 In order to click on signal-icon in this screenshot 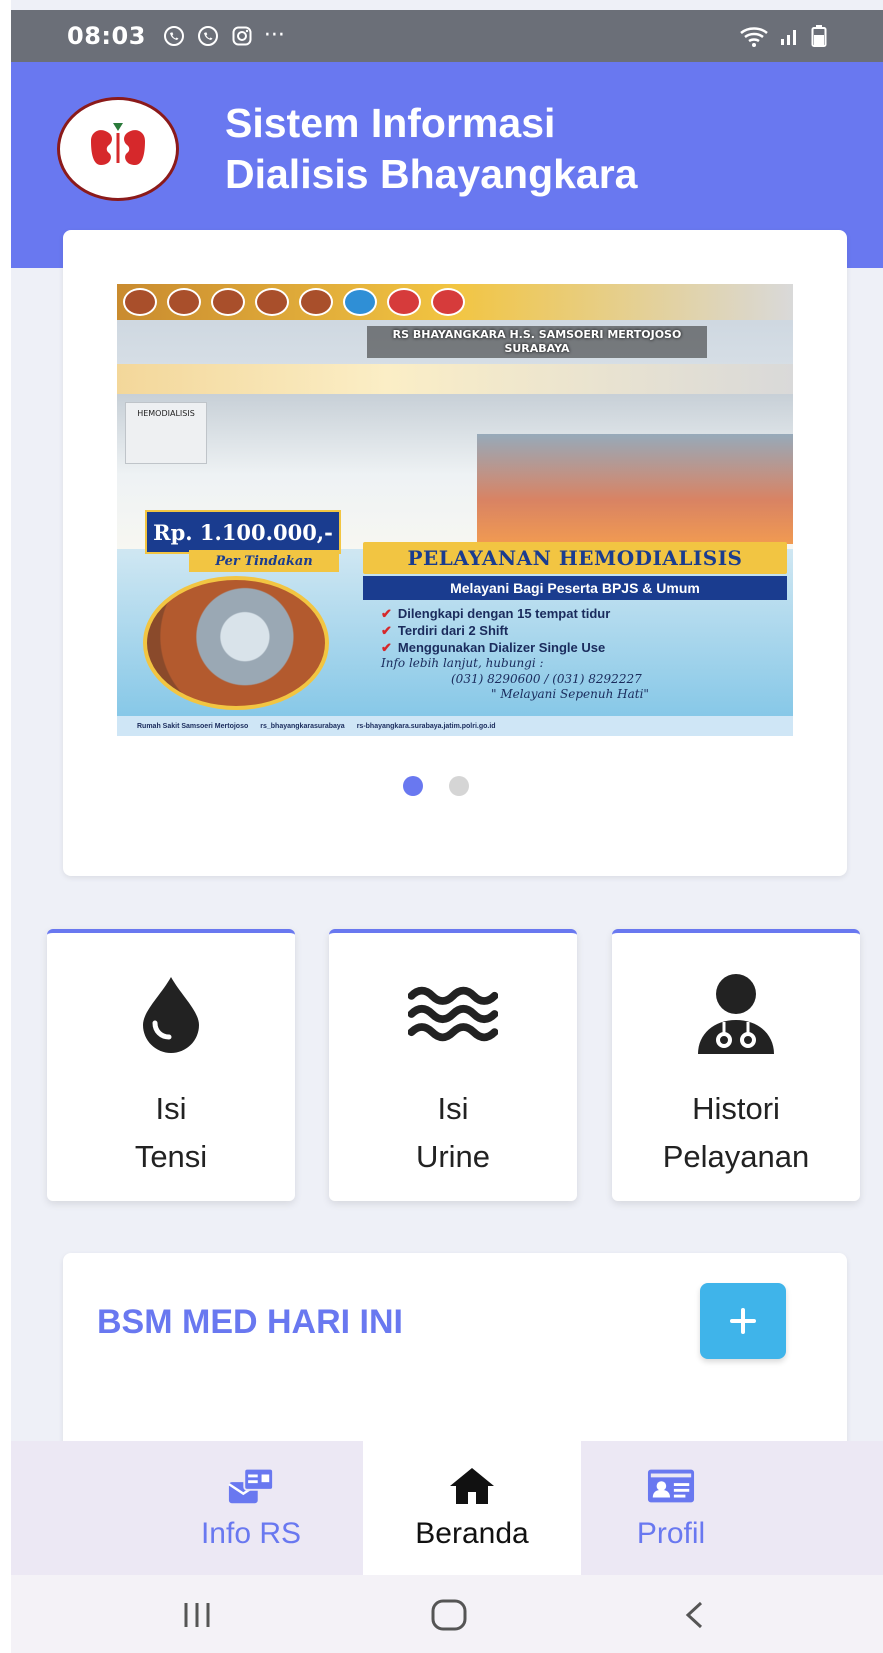, I will do `click(788, 37)`.